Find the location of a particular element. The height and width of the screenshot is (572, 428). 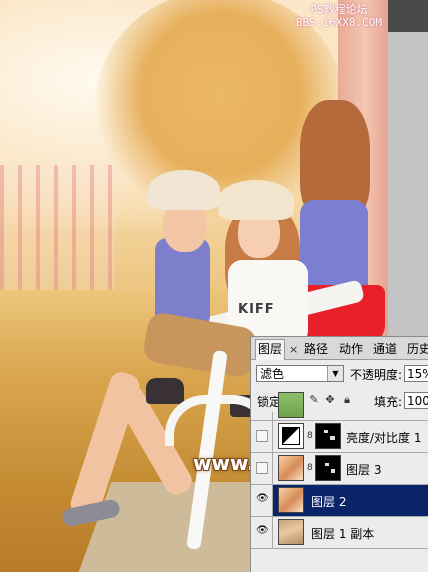

layer-row is located at coordinates (339, 406).